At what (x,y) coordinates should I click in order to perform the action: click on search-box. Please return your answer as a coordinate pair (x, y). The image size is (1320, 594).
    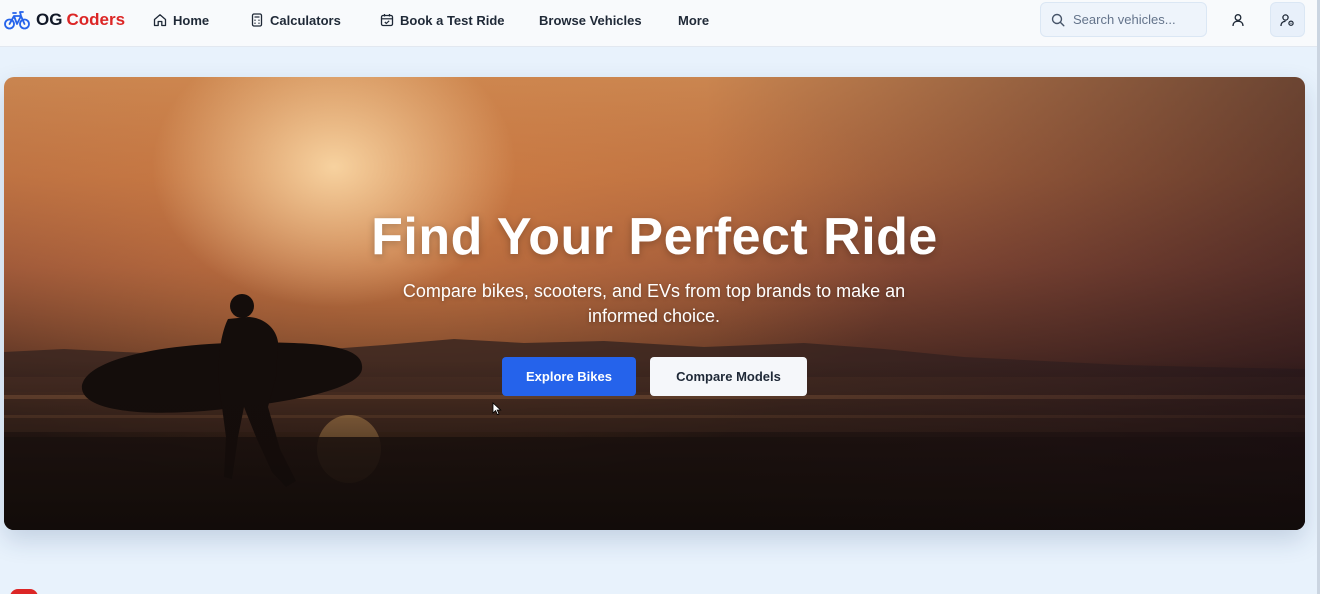
    Looking at the image, I should click on (1123, 19).